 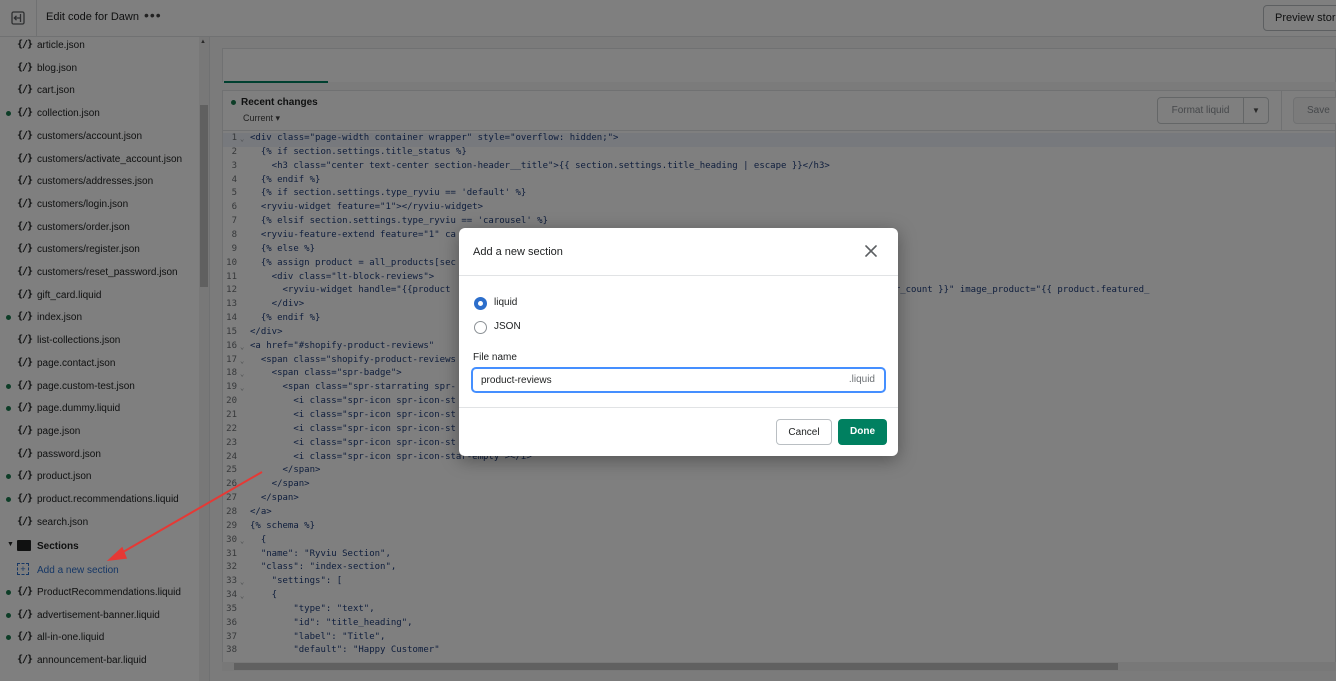 I want to click on dialog-footer-divider, so click(x=678, y=407).